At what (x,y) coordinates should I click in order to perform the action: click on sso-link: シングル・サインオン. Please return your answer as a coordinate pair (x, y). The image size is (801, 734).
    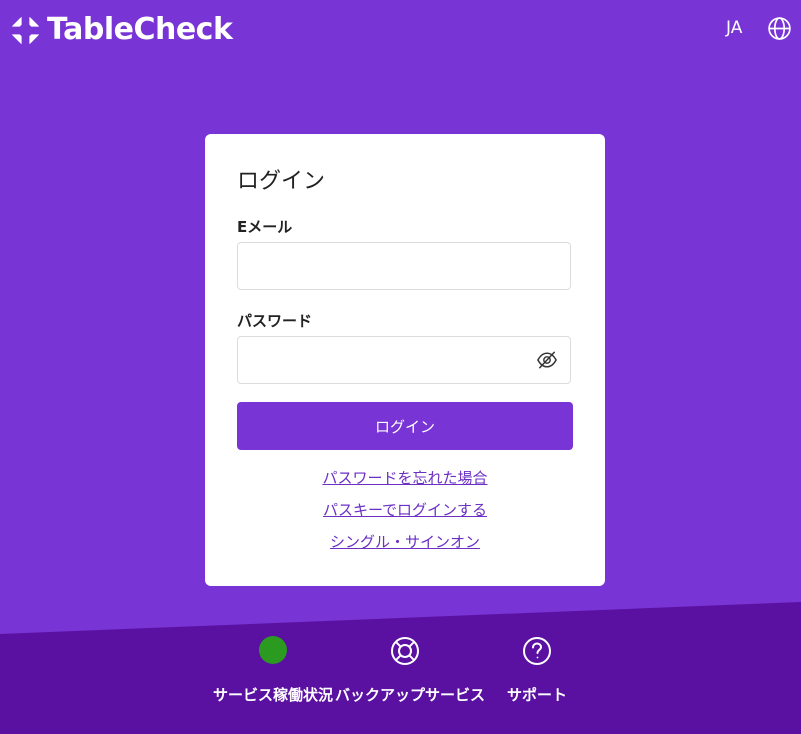
    Looking at the image, I should click on (405, 542).